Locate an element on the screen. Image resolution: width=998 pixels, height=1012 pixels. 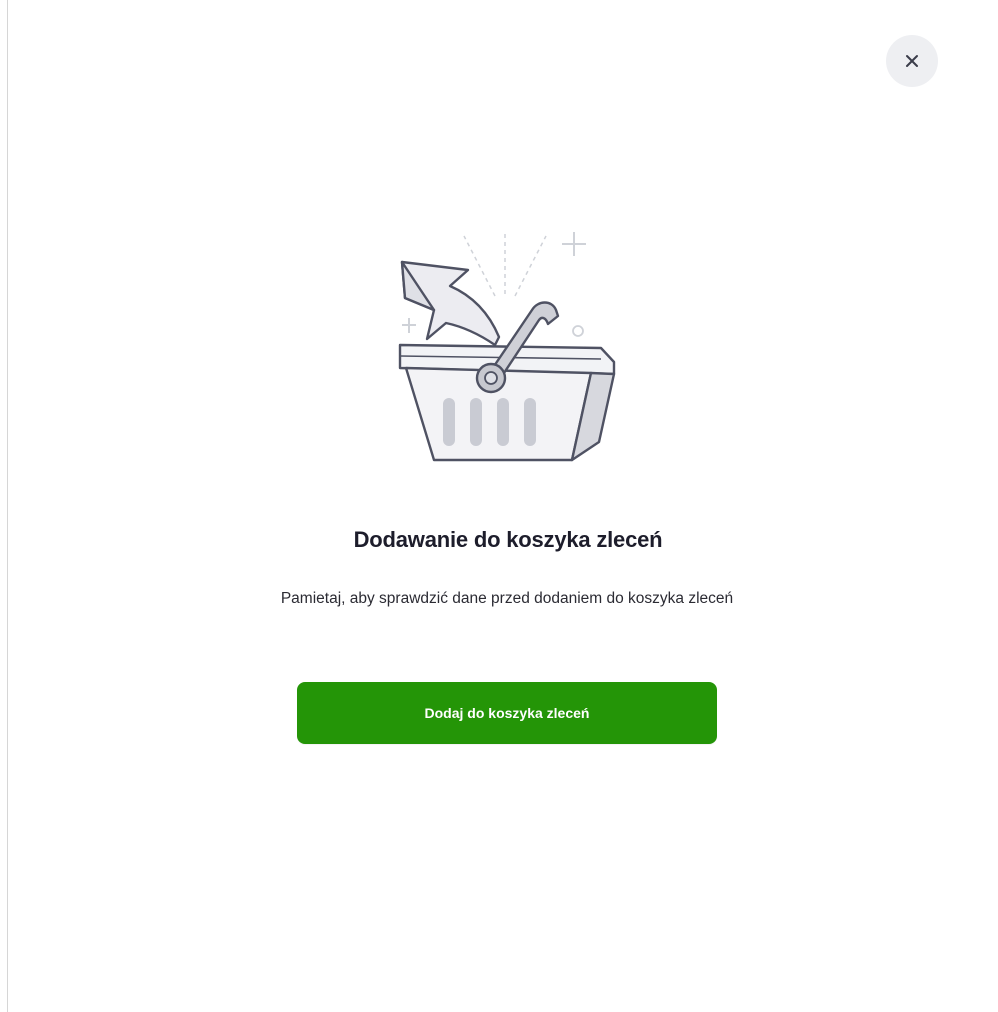
add-to-basket-button-label: Dodaj do koszyka zleceń is located at coordinates (507, 713).